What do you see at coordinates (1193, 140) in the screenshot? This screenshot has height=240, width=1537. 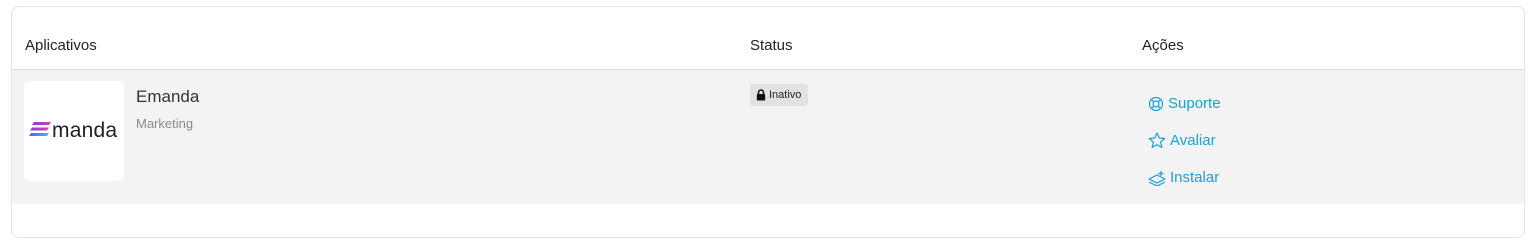 I see `rate-label: Avaliar` at bounding box center [1193, 140].